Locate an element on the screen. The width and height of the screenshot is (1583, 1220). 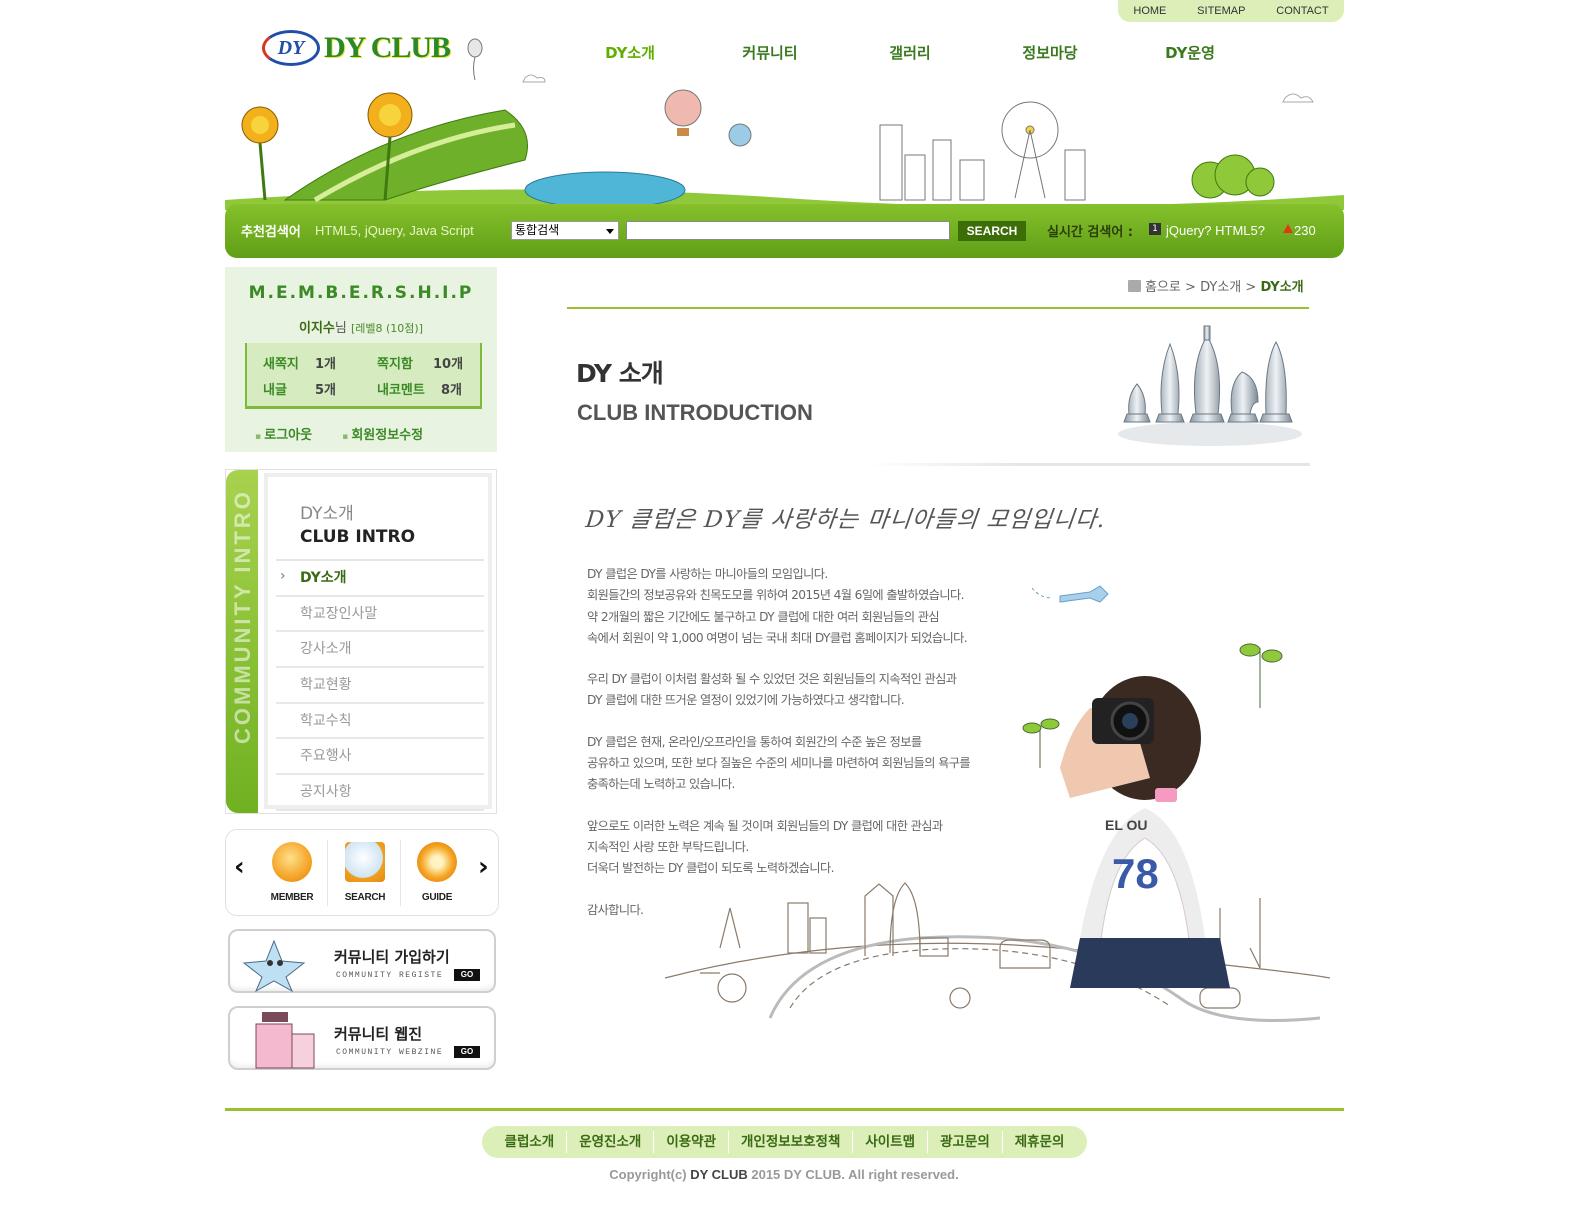
guide-quick-link: GUIDE is located at coordinates (437, 872).